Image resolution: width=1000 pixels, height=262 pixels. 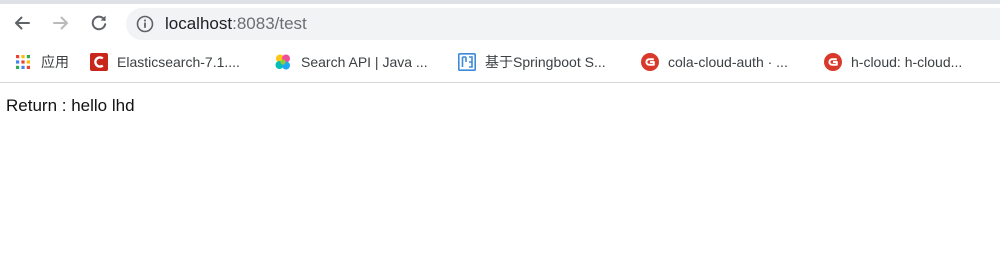 I want to click on bookmark-label: 应用, so click(x=55, y=62).